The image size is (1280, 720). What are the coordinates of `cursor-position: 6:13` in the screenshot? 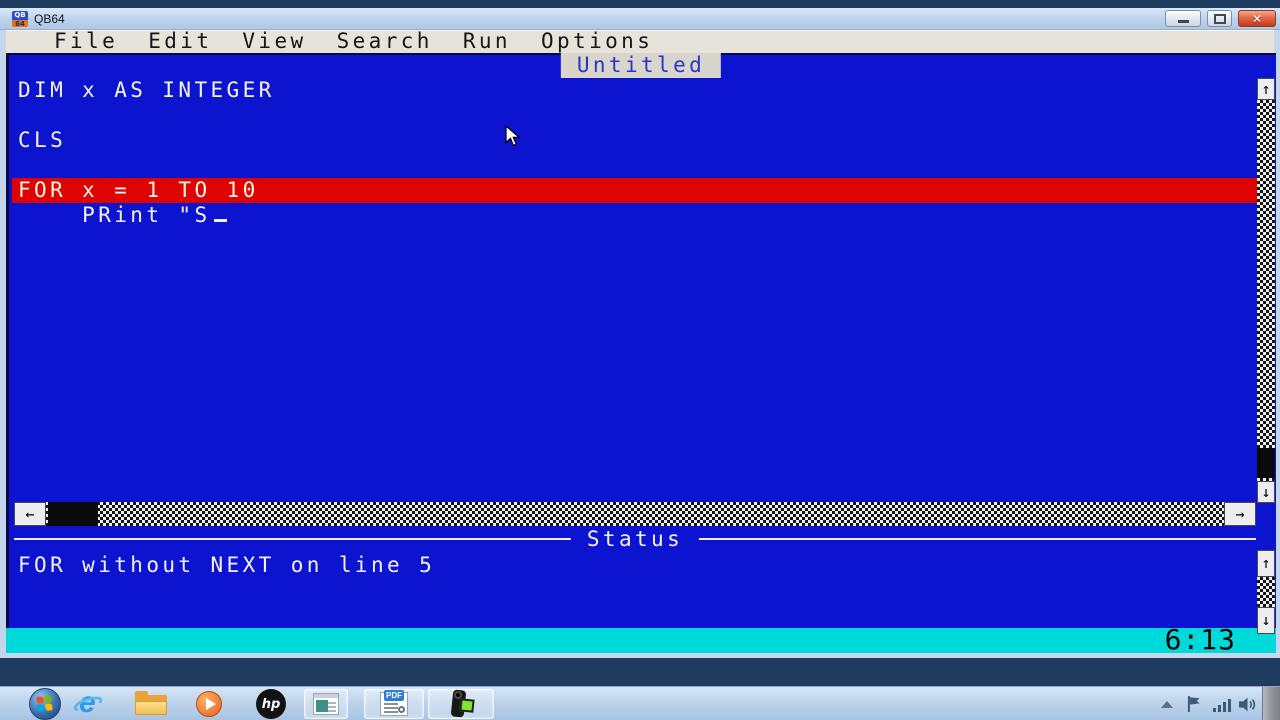 It's located at (1200, 639).